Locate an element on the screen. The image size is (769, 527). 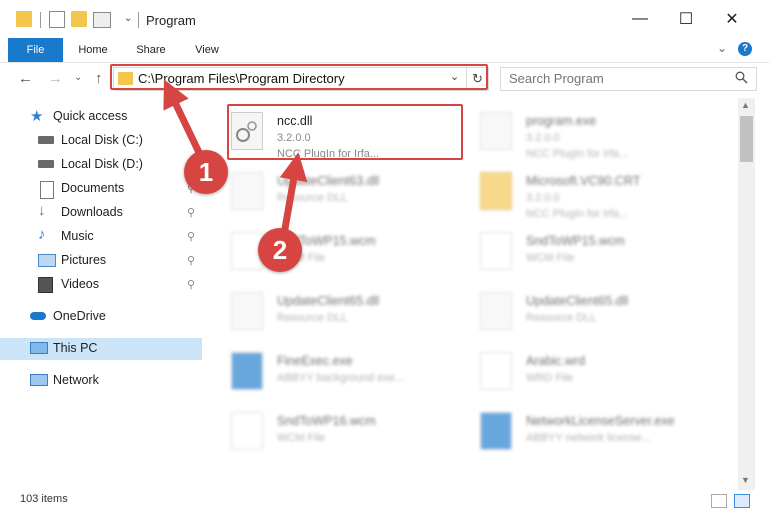
step-badge-1: 1 is located at coordinates (206, 172).